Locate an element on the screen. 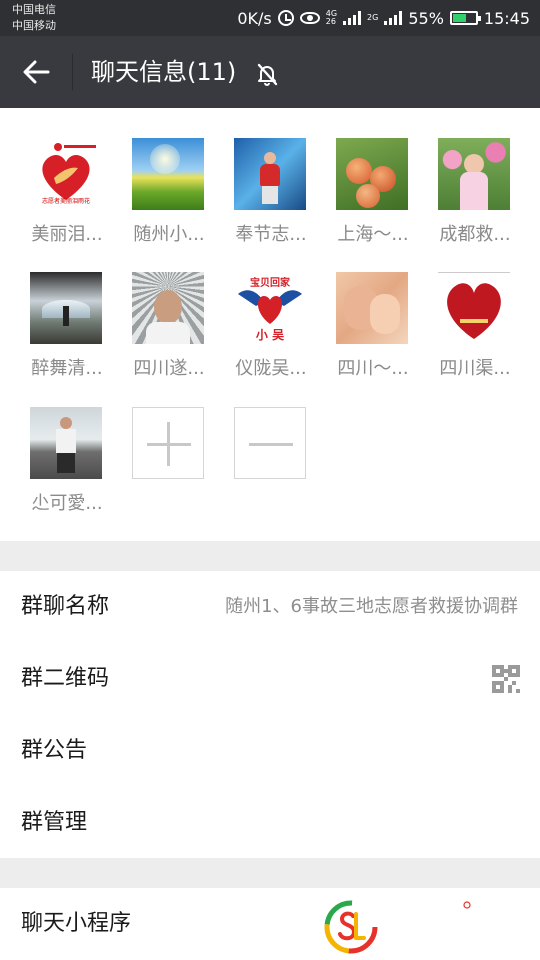 This screenshot has width=540, height=960. status-dot-icon is located at coordinates (467, 905).